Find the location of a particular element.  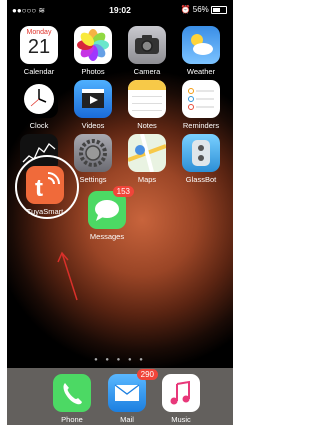

app-weather: Weather is located at coordinates (201, 51).